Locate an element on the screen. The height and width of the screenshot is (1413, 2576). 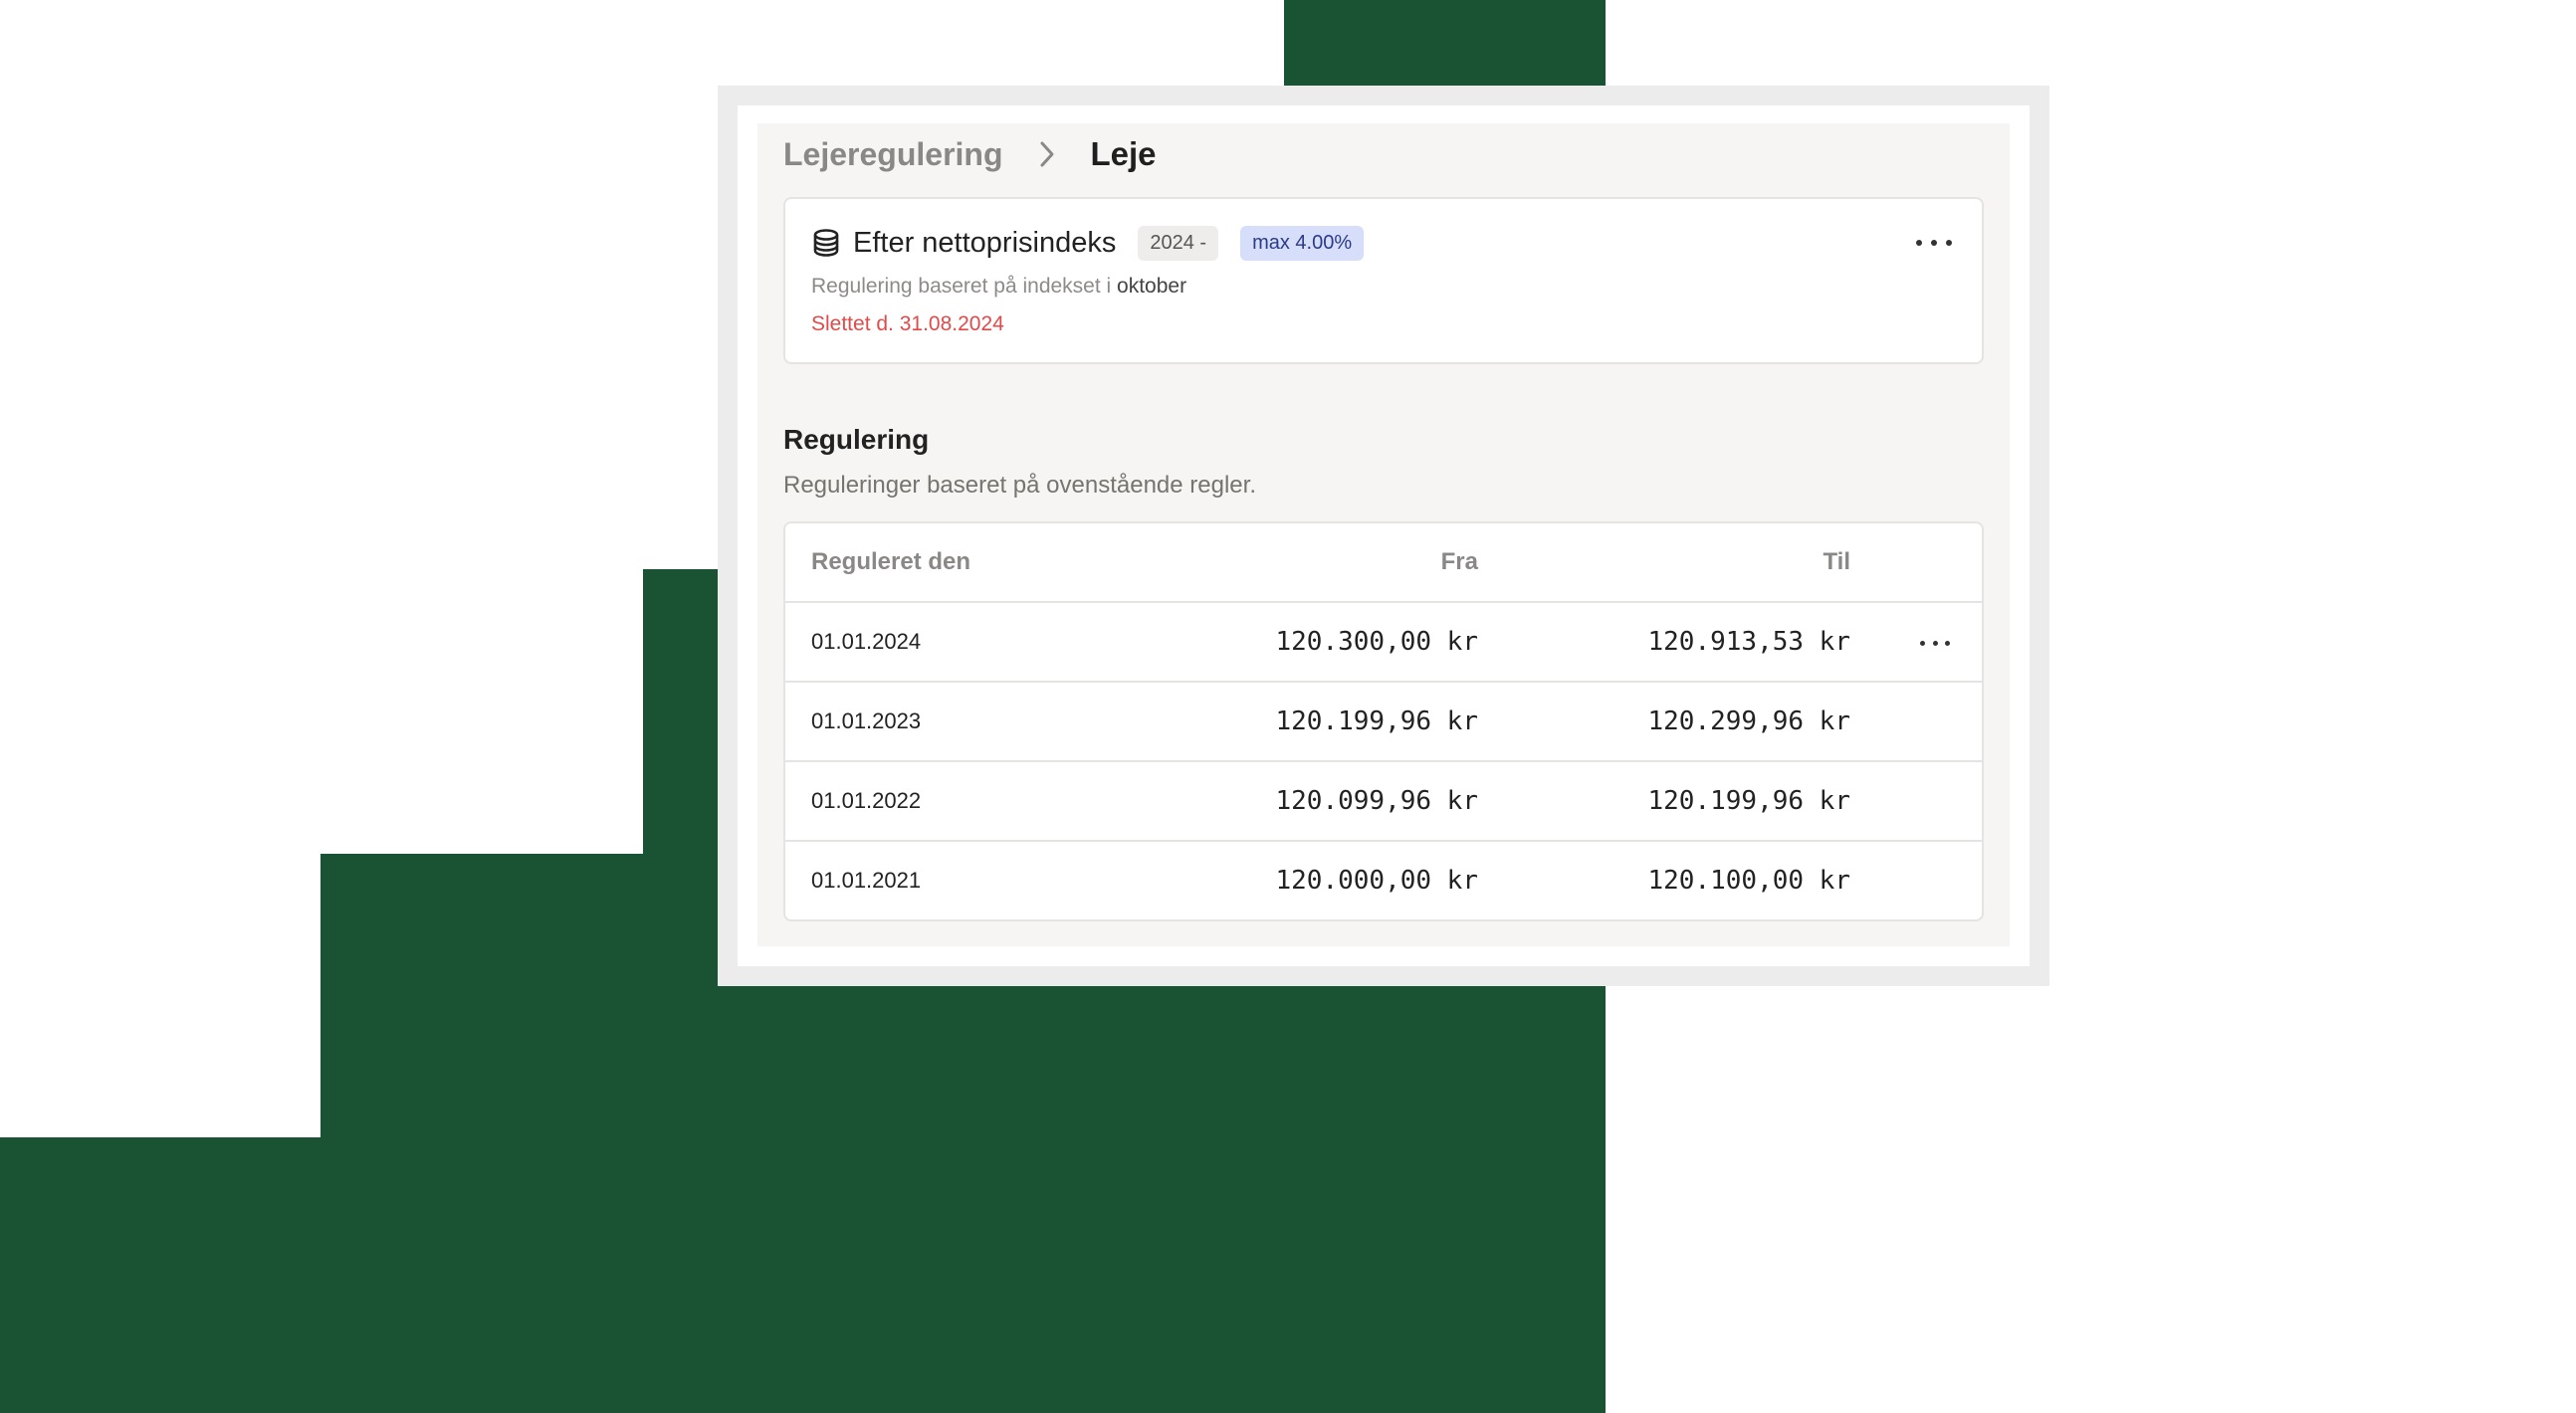
table-row: 01.01.2022 120.099,96 kr 120.199,96 kr is located at coordinates (1383, 800).